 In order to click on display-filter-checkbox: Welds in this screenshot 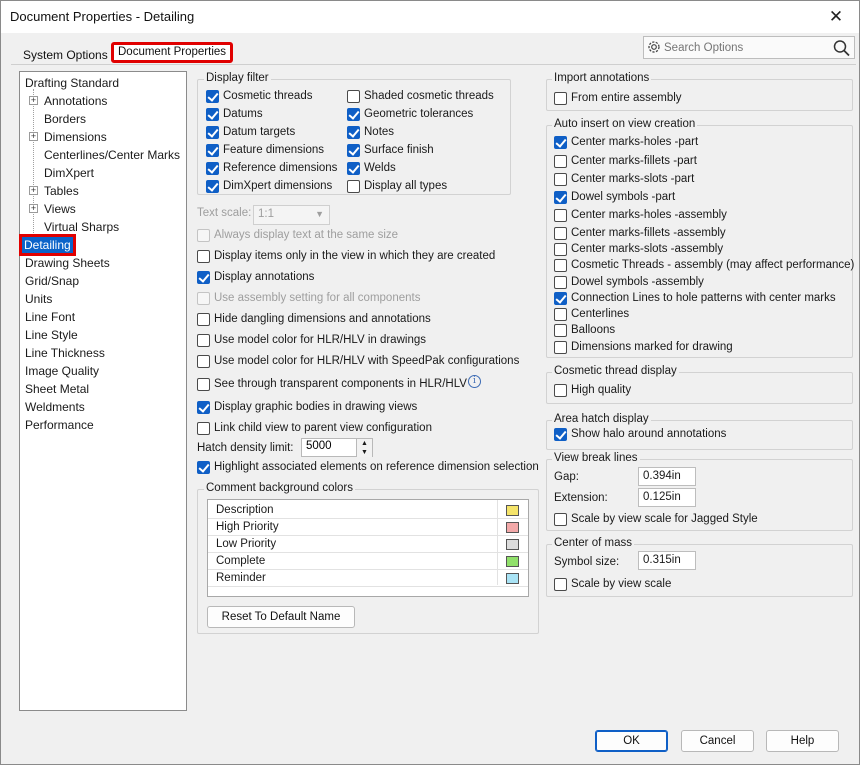, I will do `click(371, 168)`.